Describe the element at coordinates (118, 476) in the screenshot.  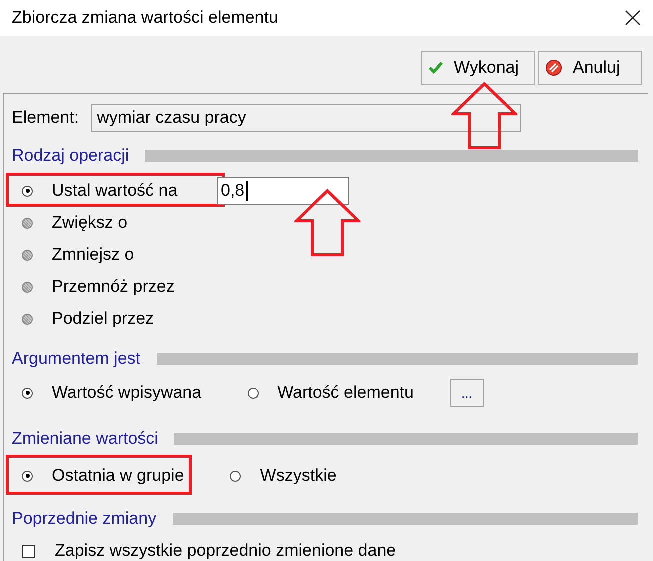
I see `radio-label: Ostatnia w grupie` at that location.